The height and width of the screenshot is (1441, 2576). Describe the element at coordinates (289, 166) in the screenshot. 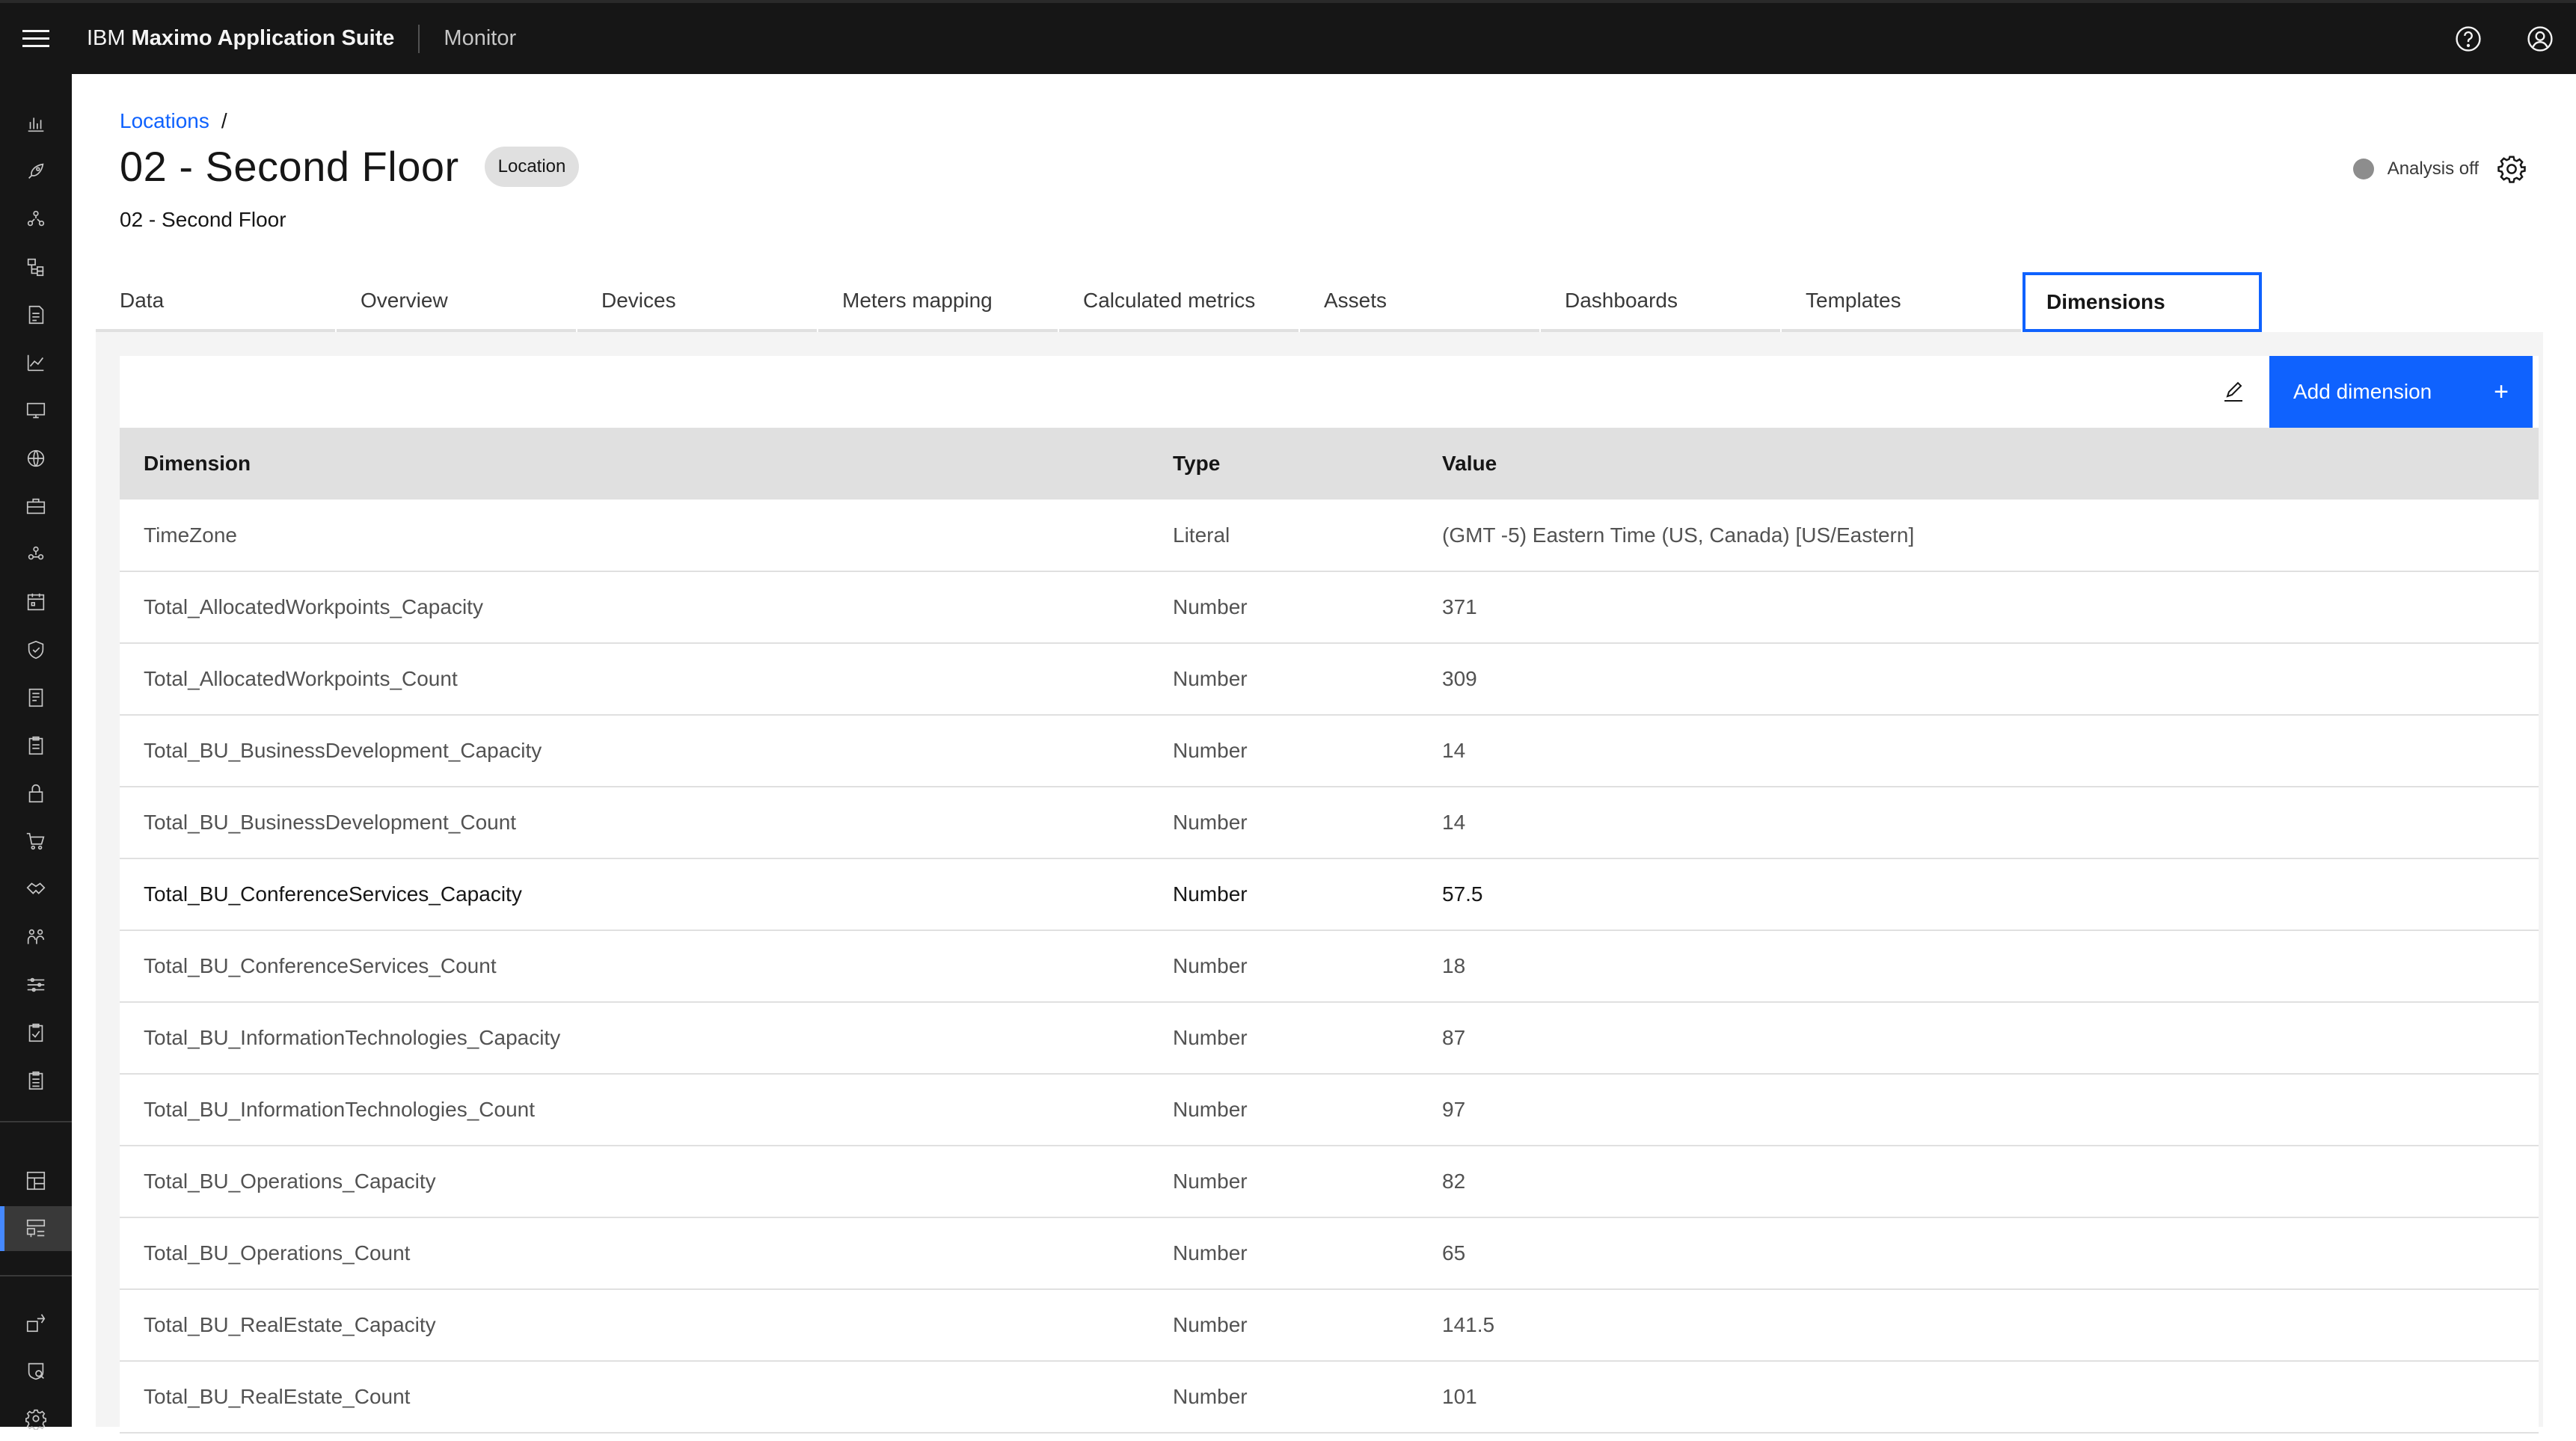

I see `page-title: 02 - Second Floor` at that location.